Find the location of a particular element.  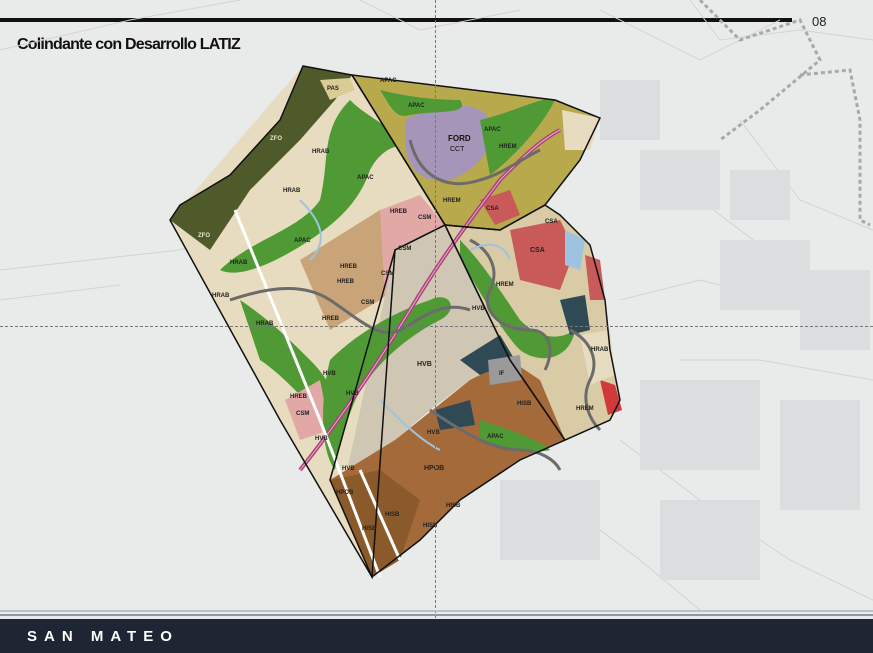

label-hvb-5: HVB is located at coordinates (348, 469).